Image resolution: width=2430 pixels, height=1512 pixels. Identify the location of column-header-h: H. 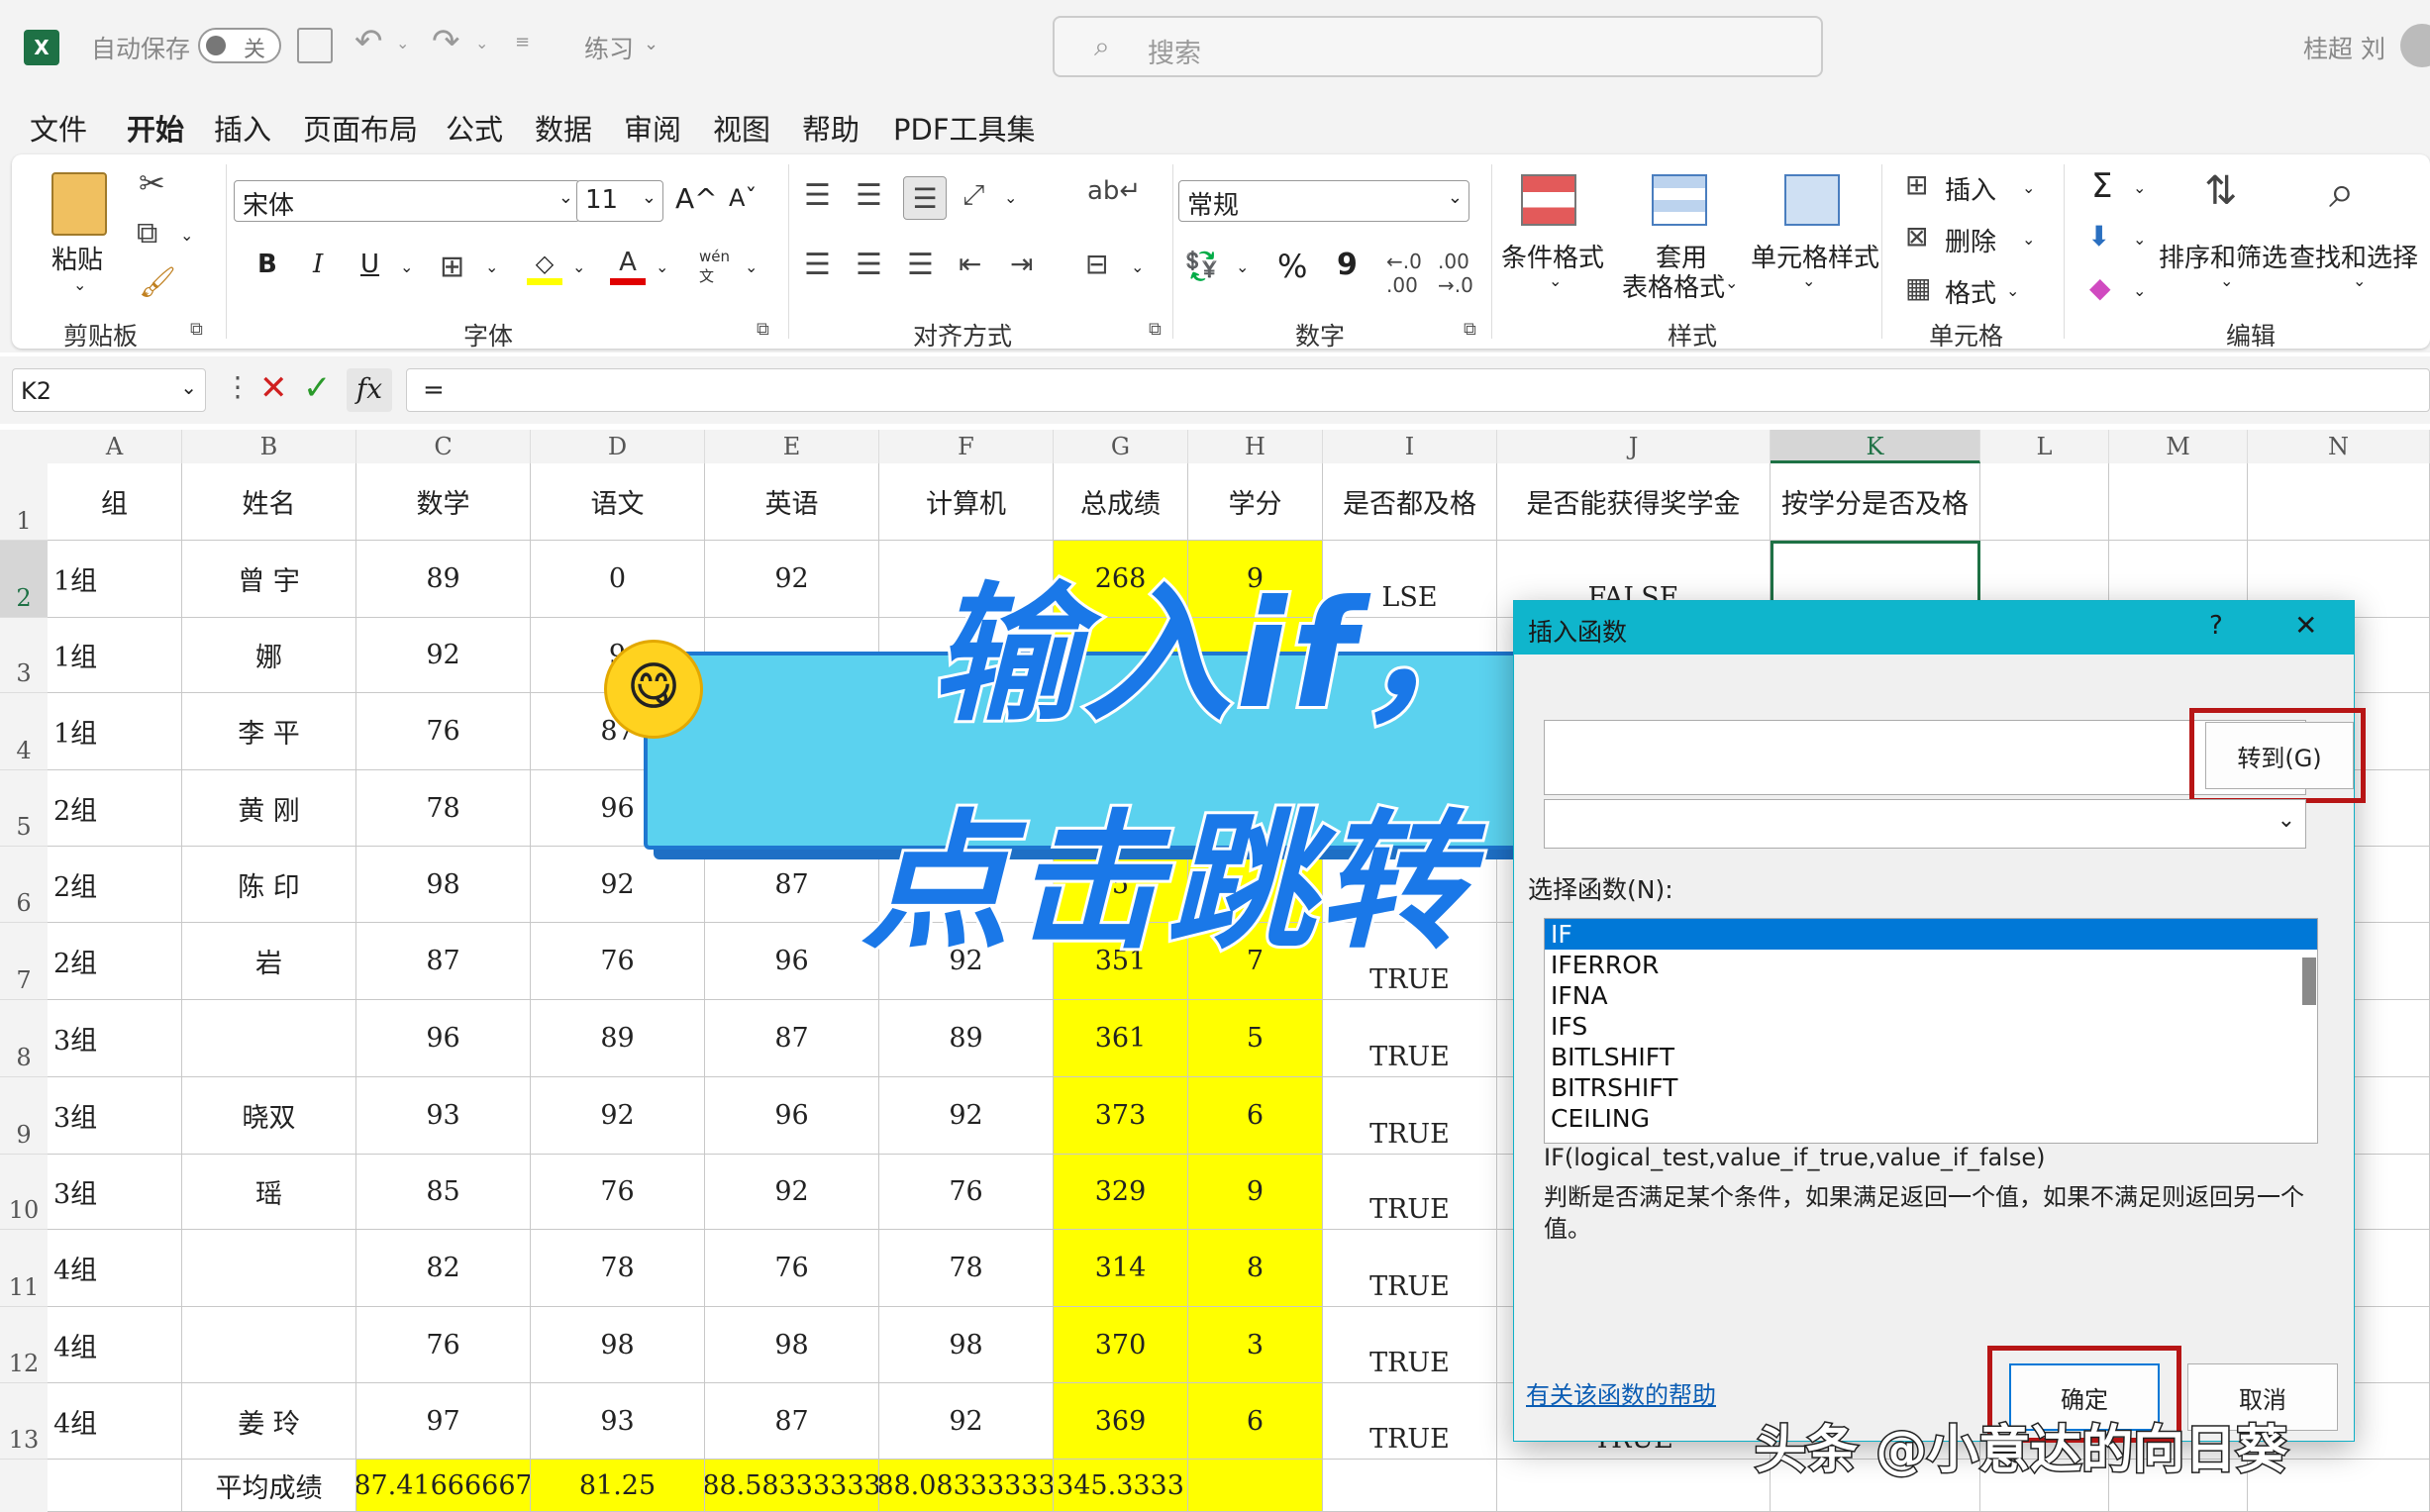
(1255, 446).